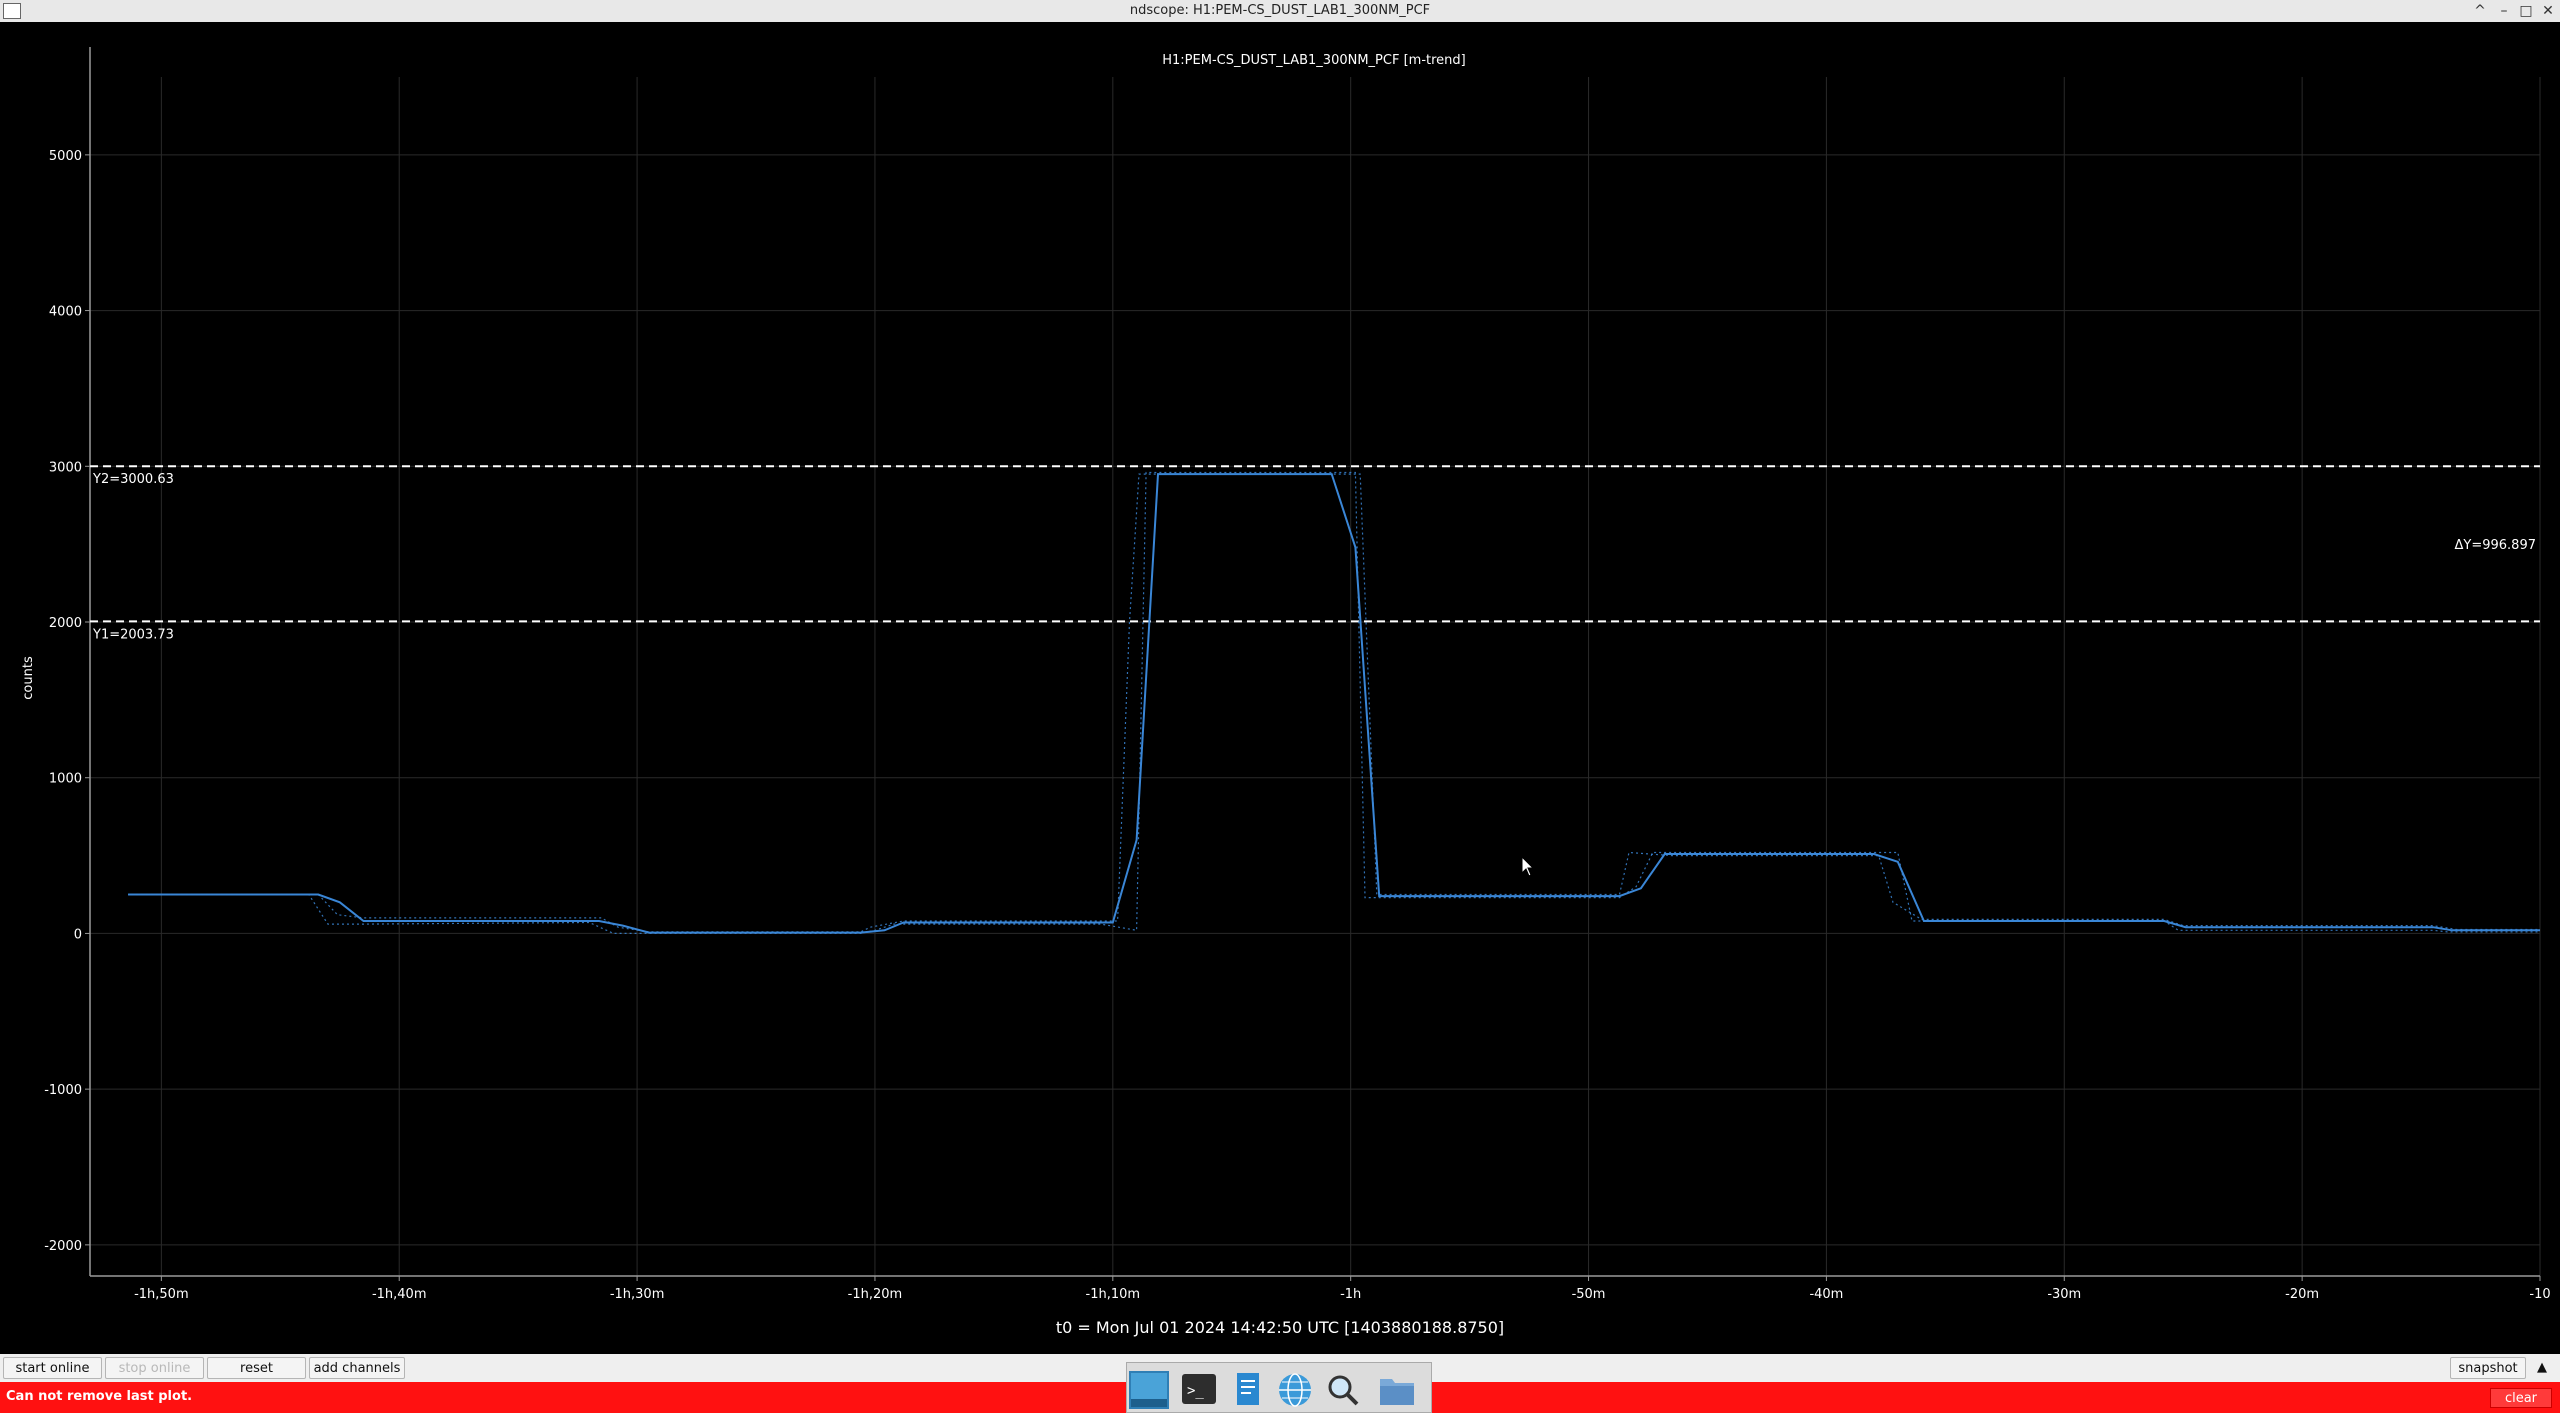 This screenshot has height=1413, width=2560. I want to click on add-channels-button: add channels, so click(357, 1368).